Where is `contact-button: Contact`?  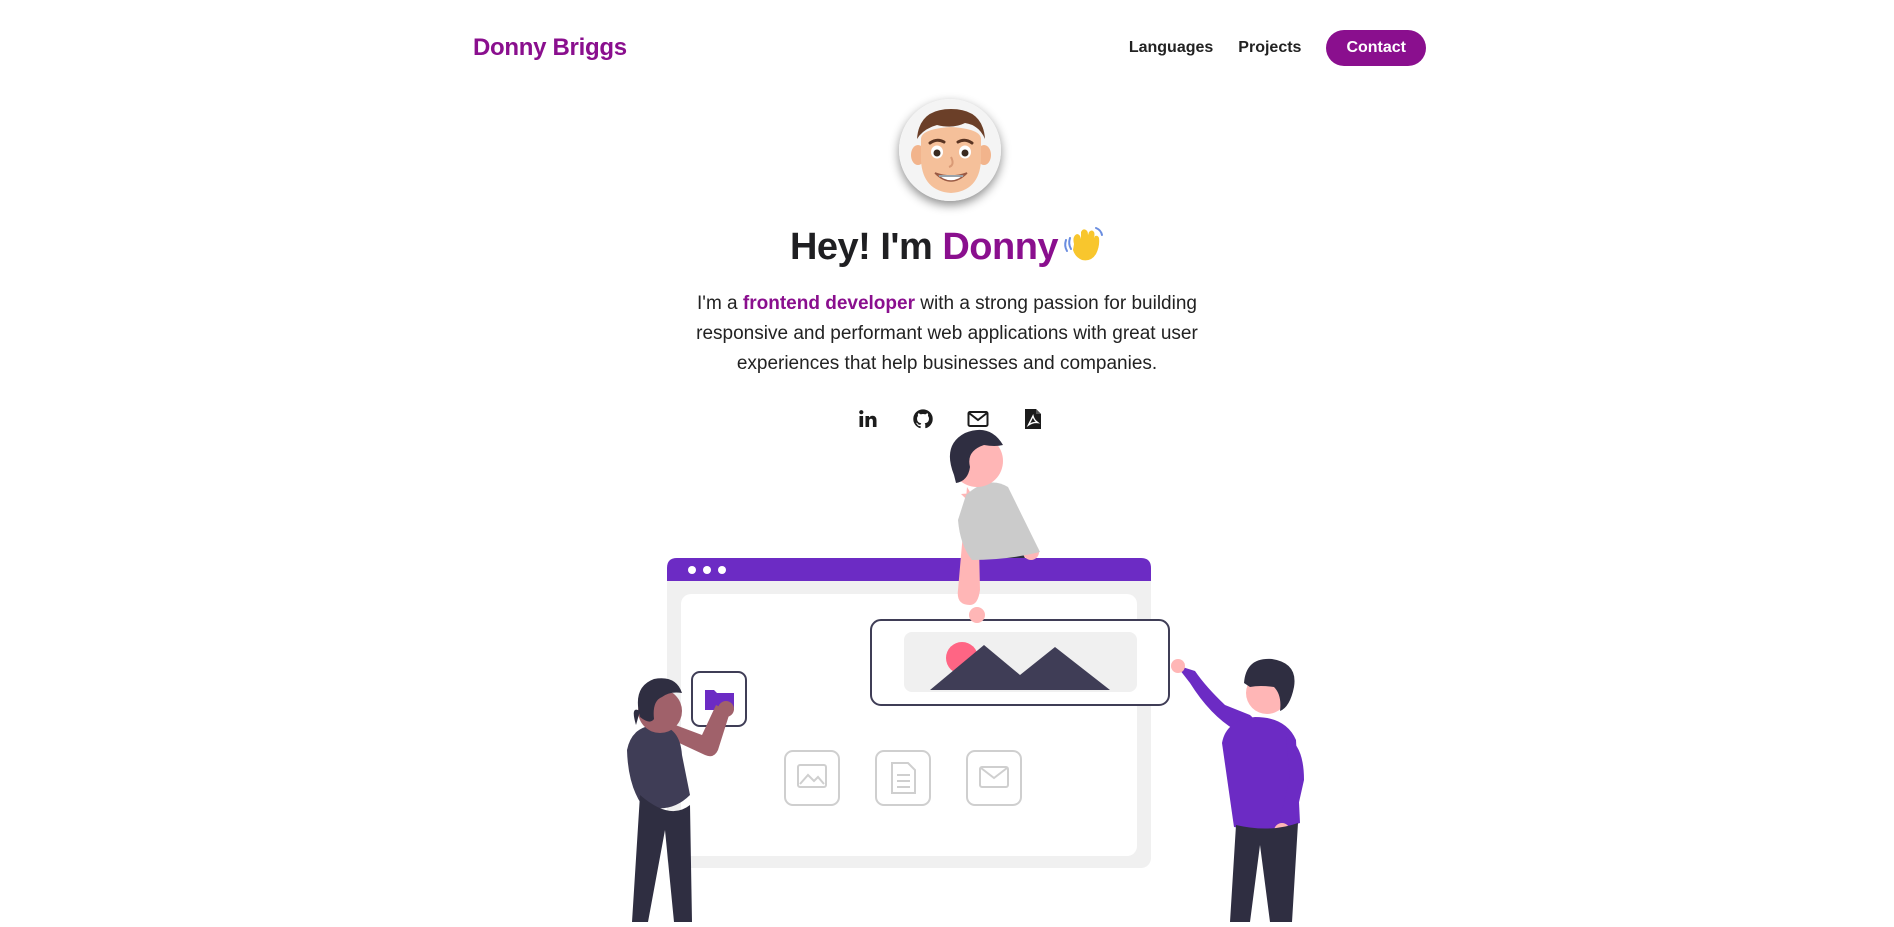 contact-button: Contact is located at coordinates (1376, 48).